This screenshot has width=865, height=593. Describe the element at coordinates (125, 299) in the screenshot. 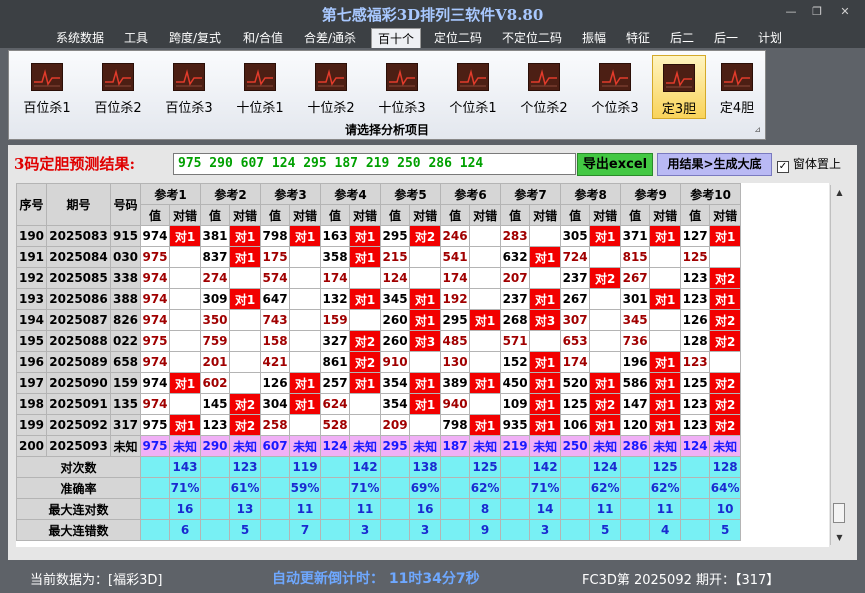

I see `row-number: 388` at that location.